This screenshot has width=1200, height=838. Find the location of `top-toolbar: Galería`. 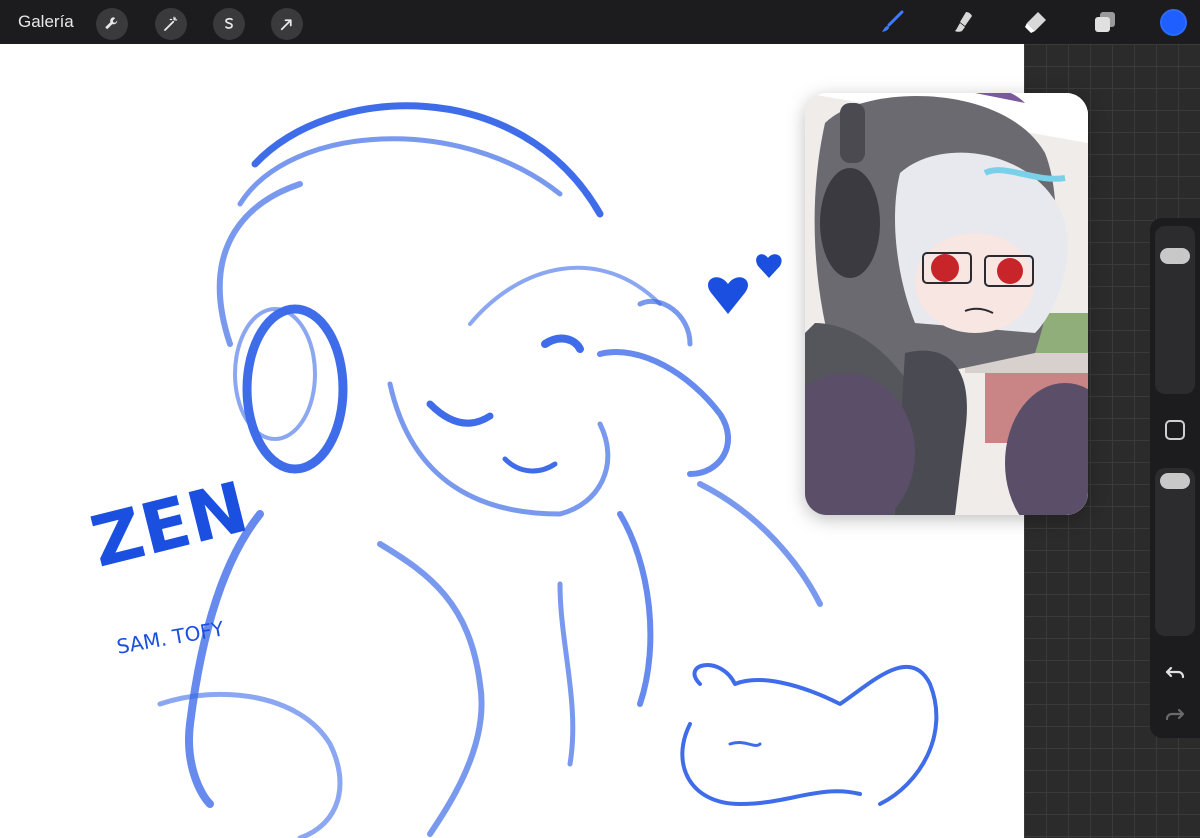

top-toolbar: Galería is located at coordinates (600, 22).